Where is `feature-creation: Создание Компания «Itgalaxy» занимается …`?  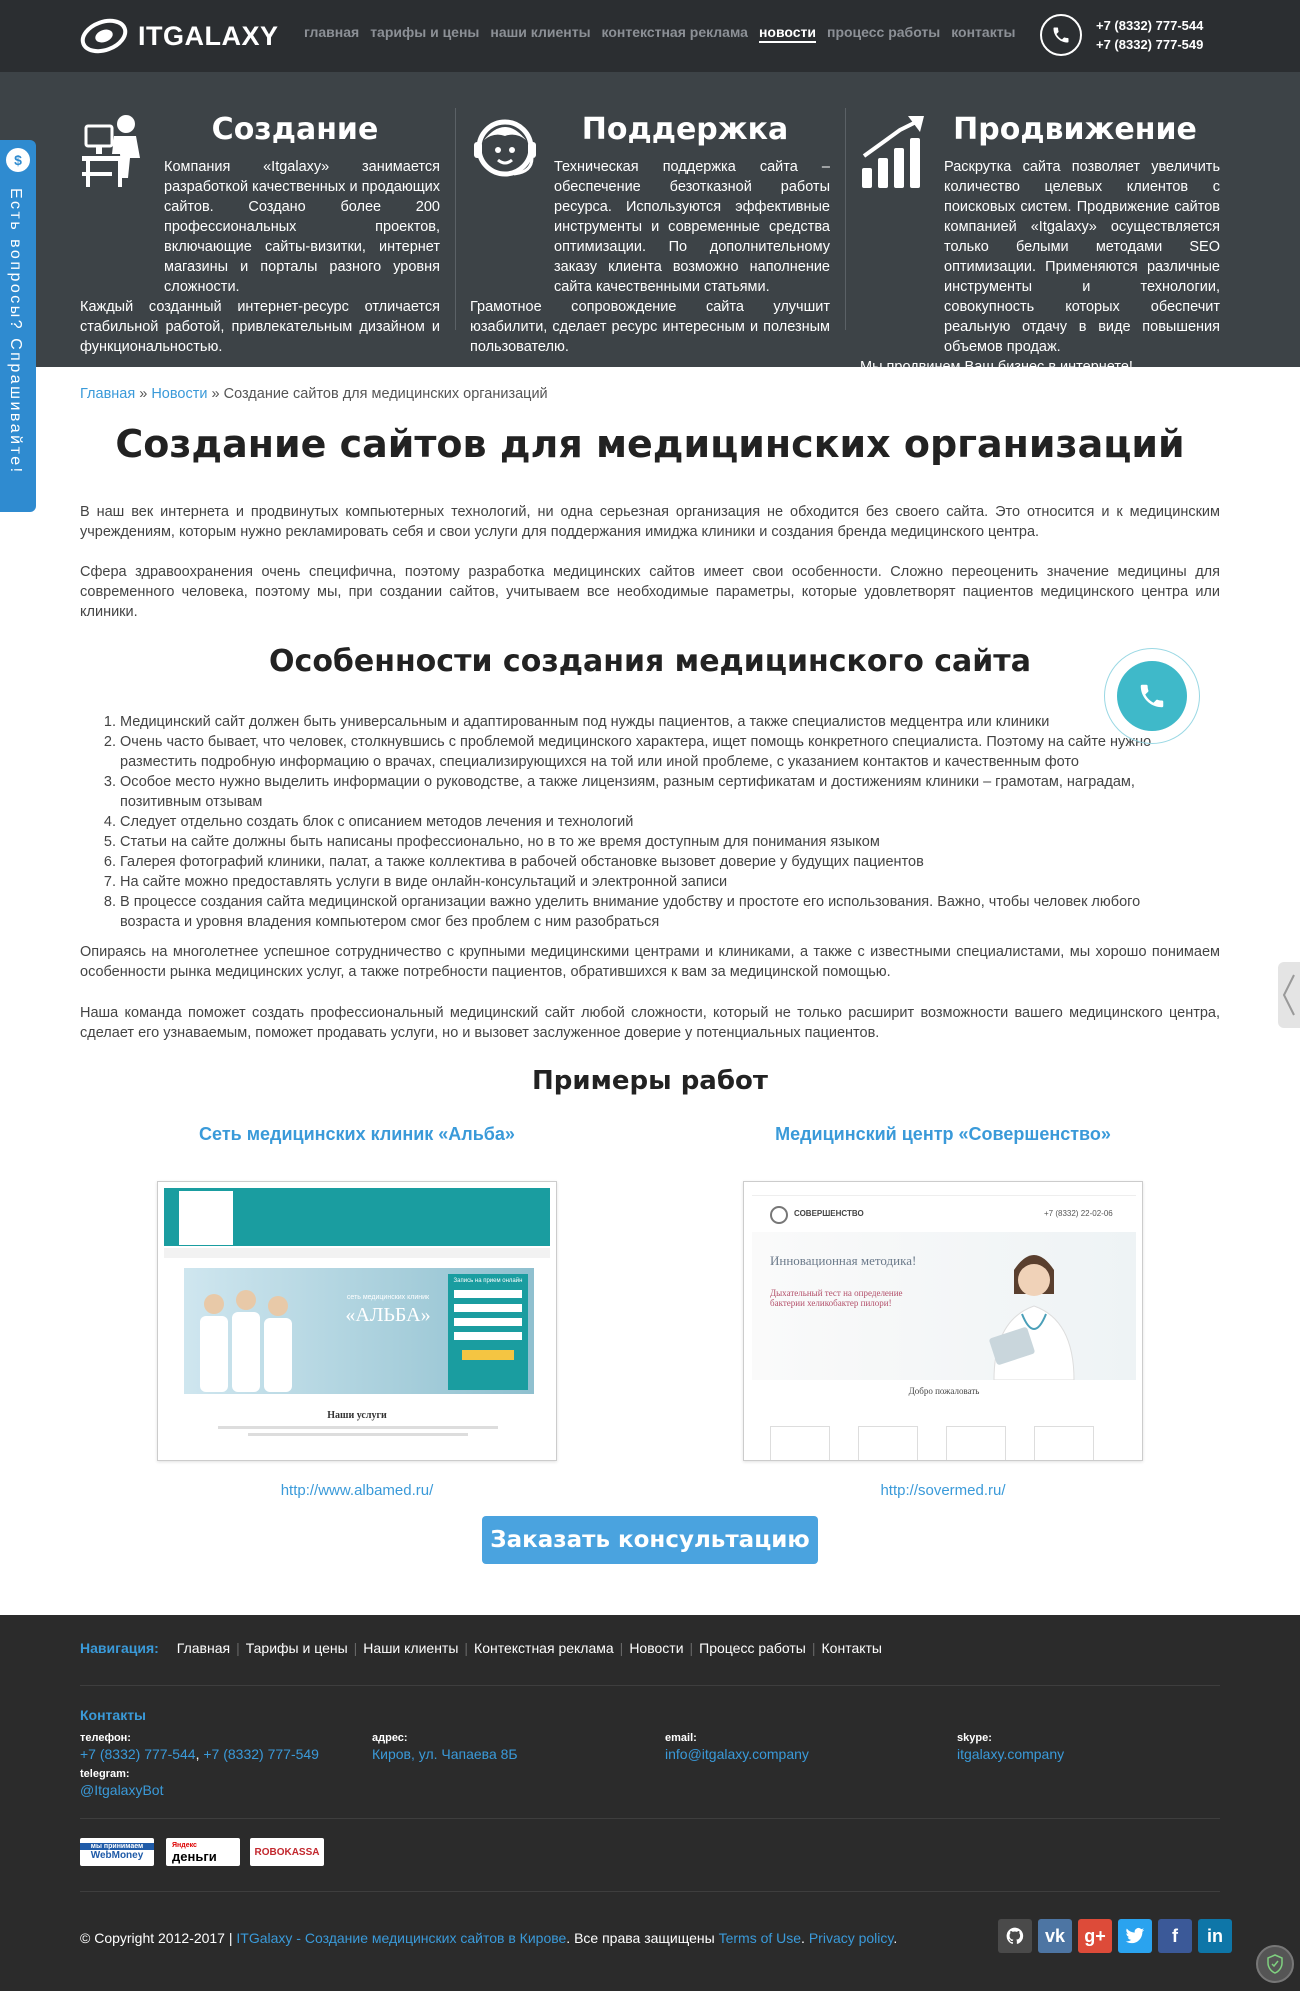 feature-creation: Создание Компания «Itgalaxy» занимается … is located at coordinates (260, 234).